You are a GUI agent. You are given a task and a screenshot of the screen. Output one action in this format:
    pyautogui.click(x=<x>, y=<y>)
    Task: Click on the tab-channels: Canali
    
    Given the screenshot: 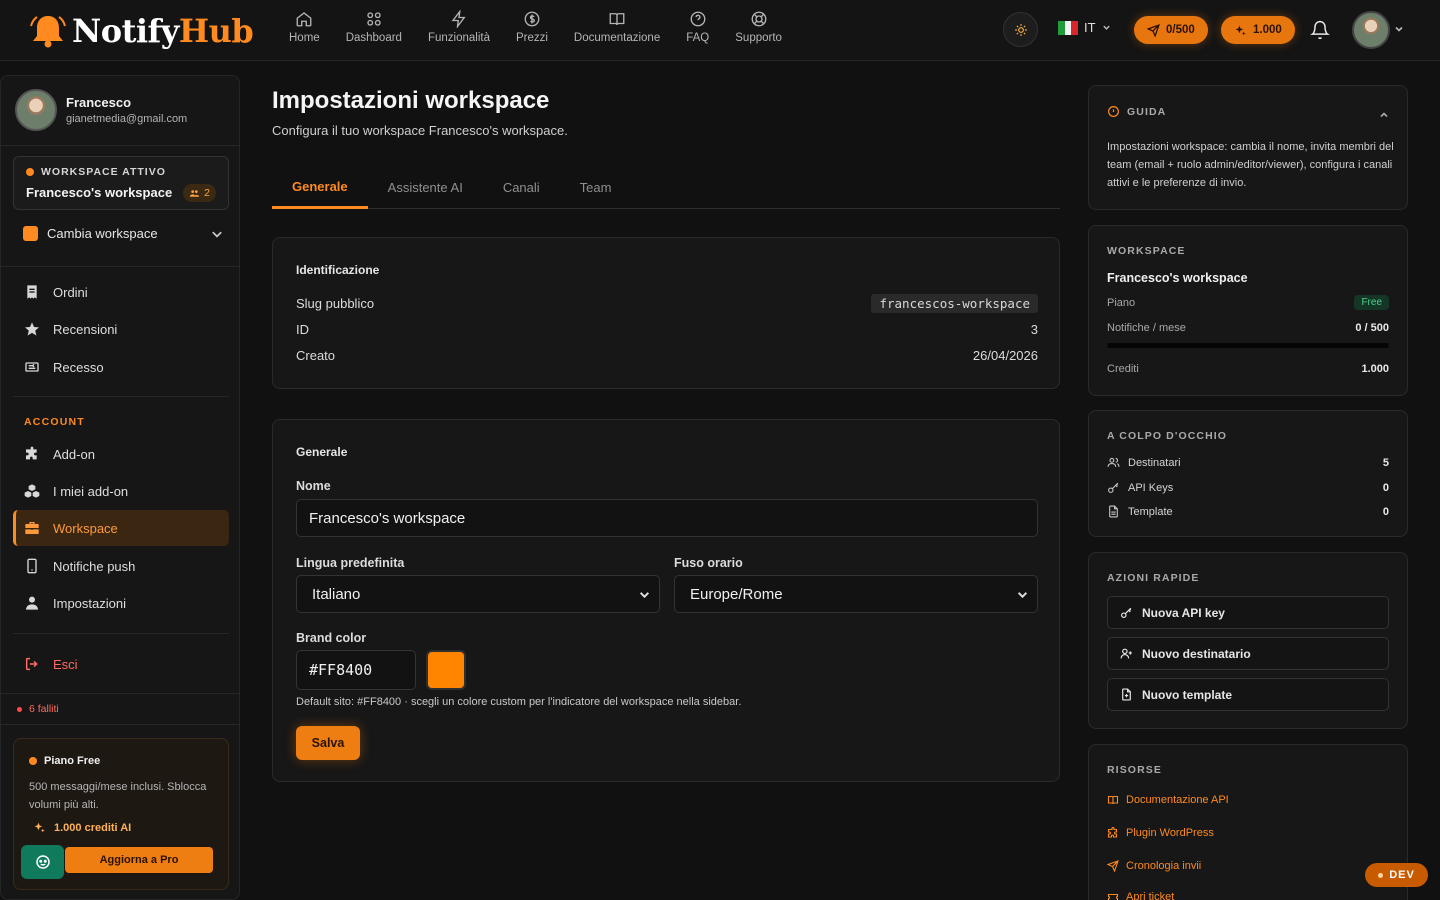 What is the action you would take?
    pyautogui.click(x=521, y=187)
    